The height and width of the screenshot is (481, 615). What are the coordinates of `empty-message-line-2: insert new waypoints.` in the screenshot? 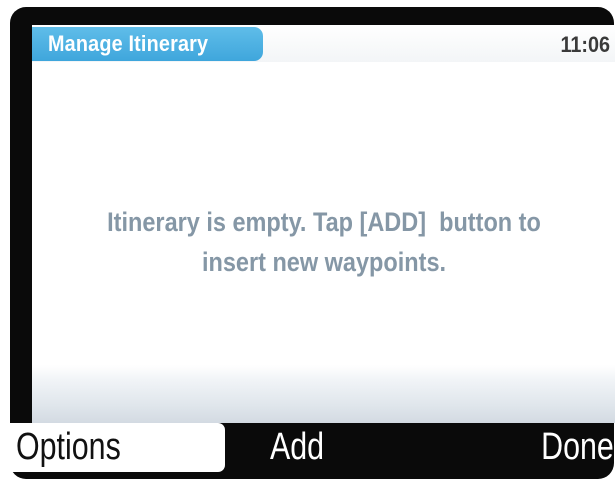 It's located at (324, 262).